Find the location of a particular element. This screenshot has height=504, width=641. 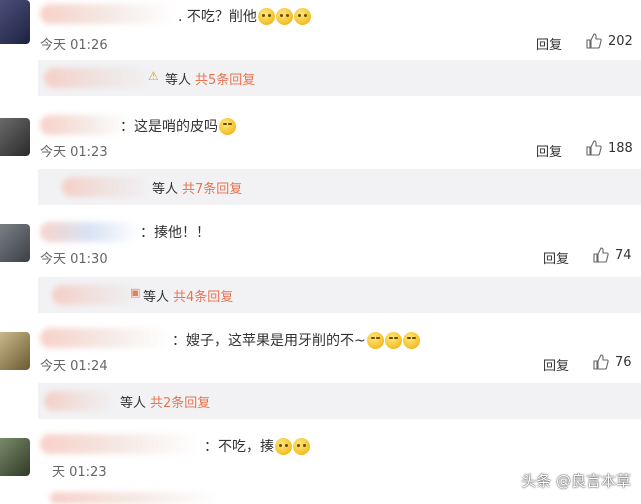

comment-text: ：揍他！！ is located at coordinates (175, 232).